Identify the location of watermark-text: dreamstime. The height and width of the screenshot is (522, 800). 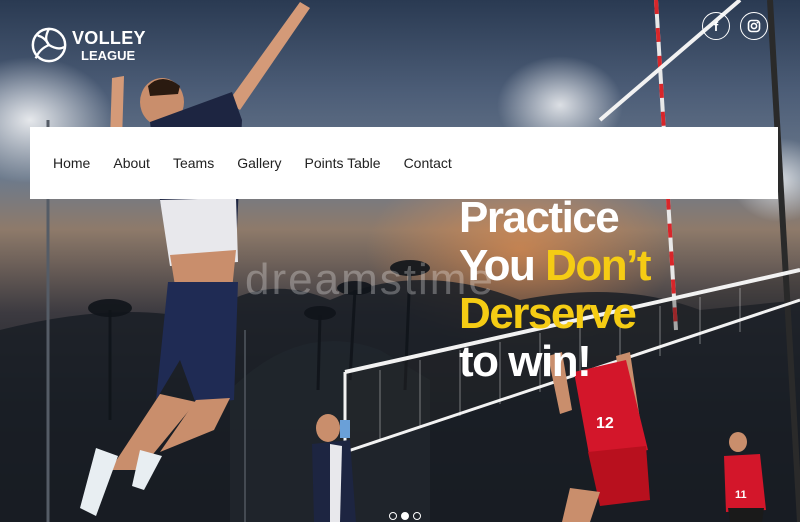
(370, 279).